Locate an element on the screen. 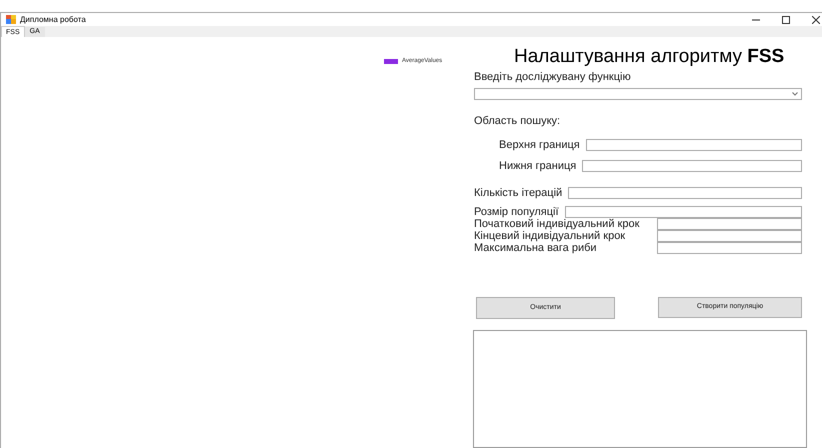 This screenshot has width=822, height=448. field-label: Верхня границя is located at coordinates (539, 145).